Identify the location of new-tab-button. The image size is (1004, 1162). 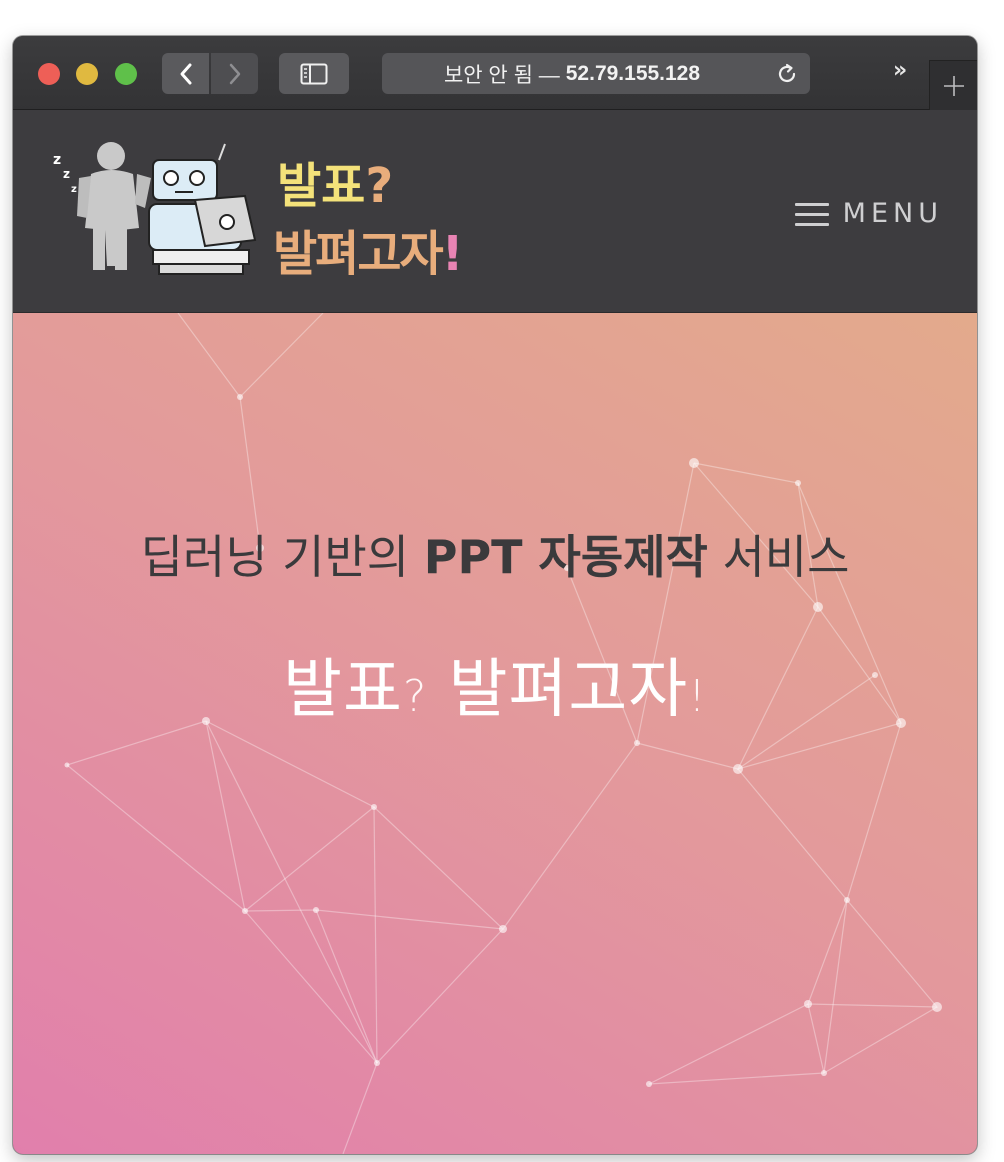
(953, 85).